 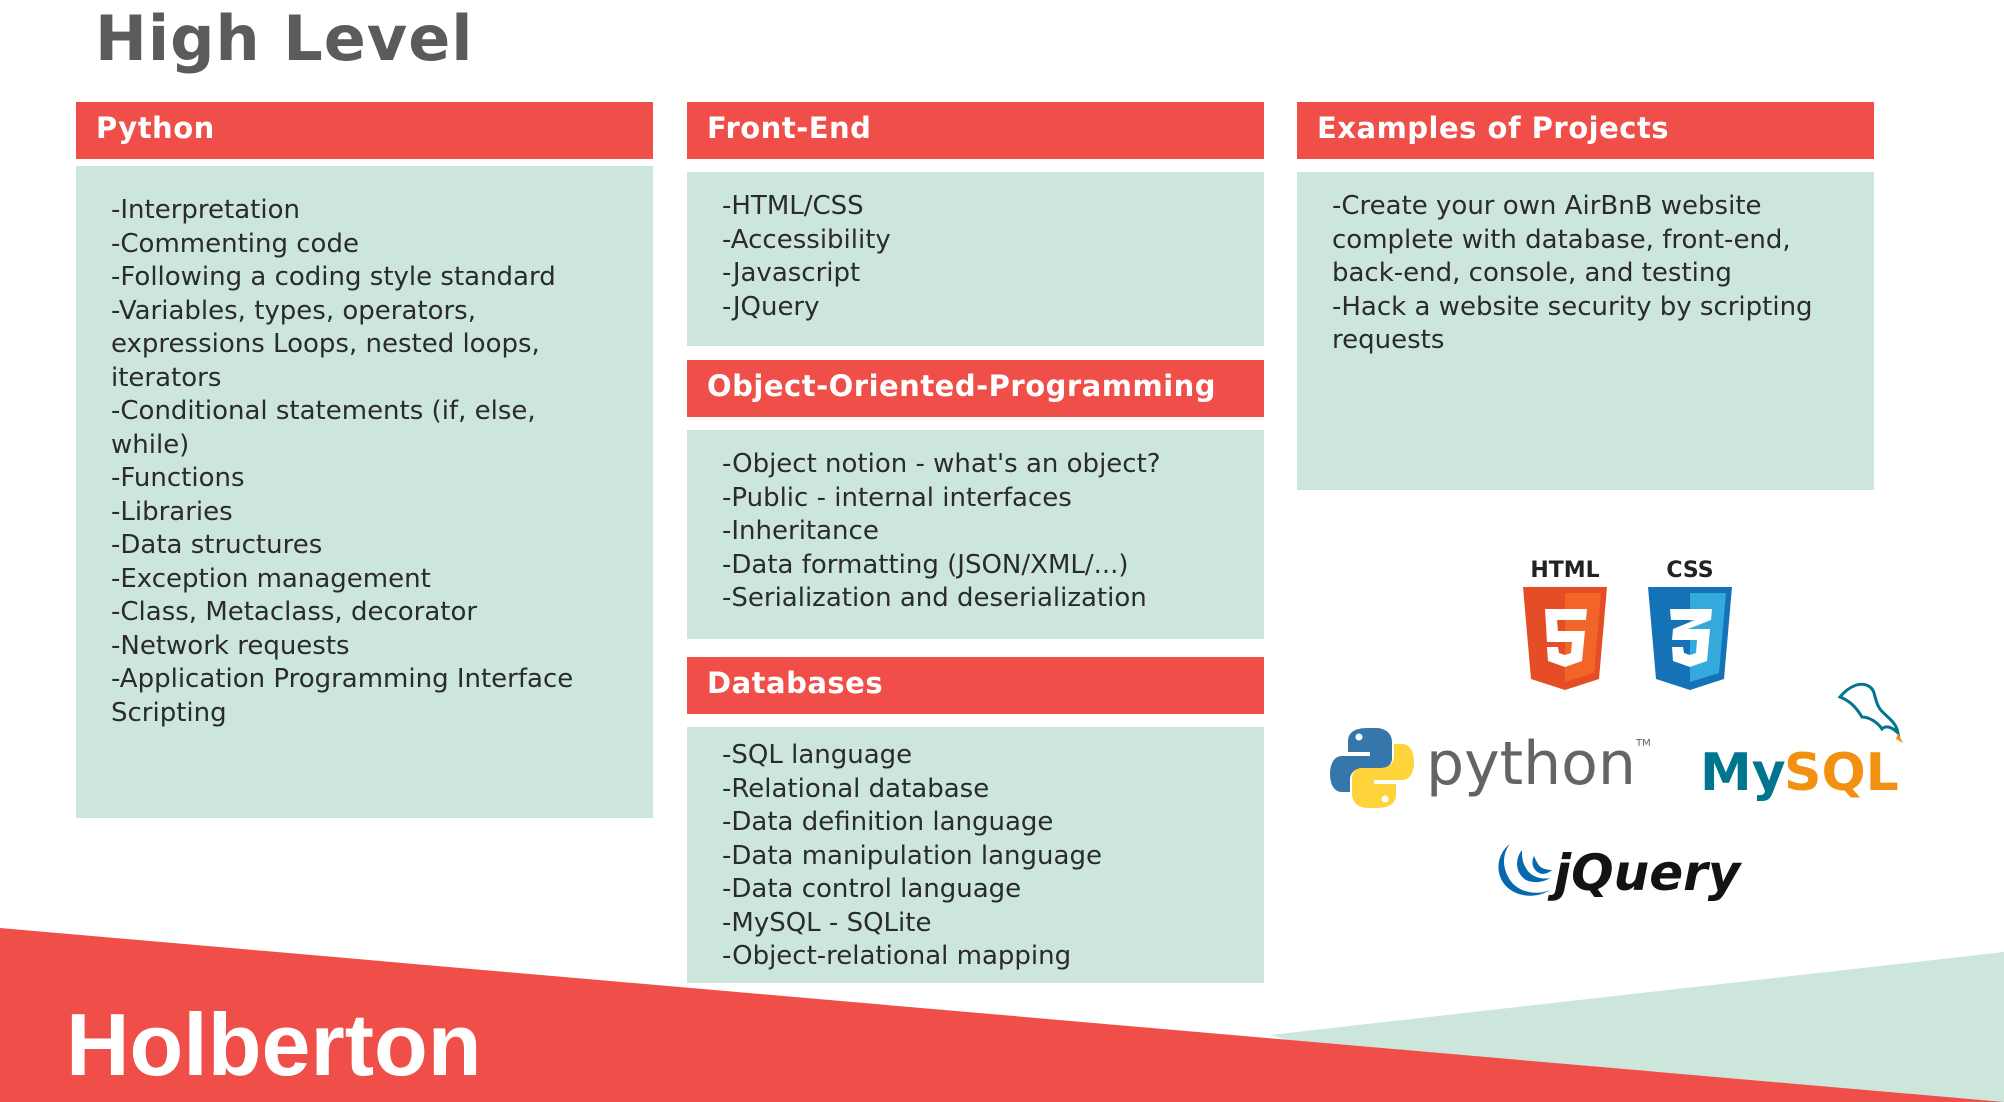 I want to click on list-item: -Serialization and deserialization, so click(x=934, y=598).